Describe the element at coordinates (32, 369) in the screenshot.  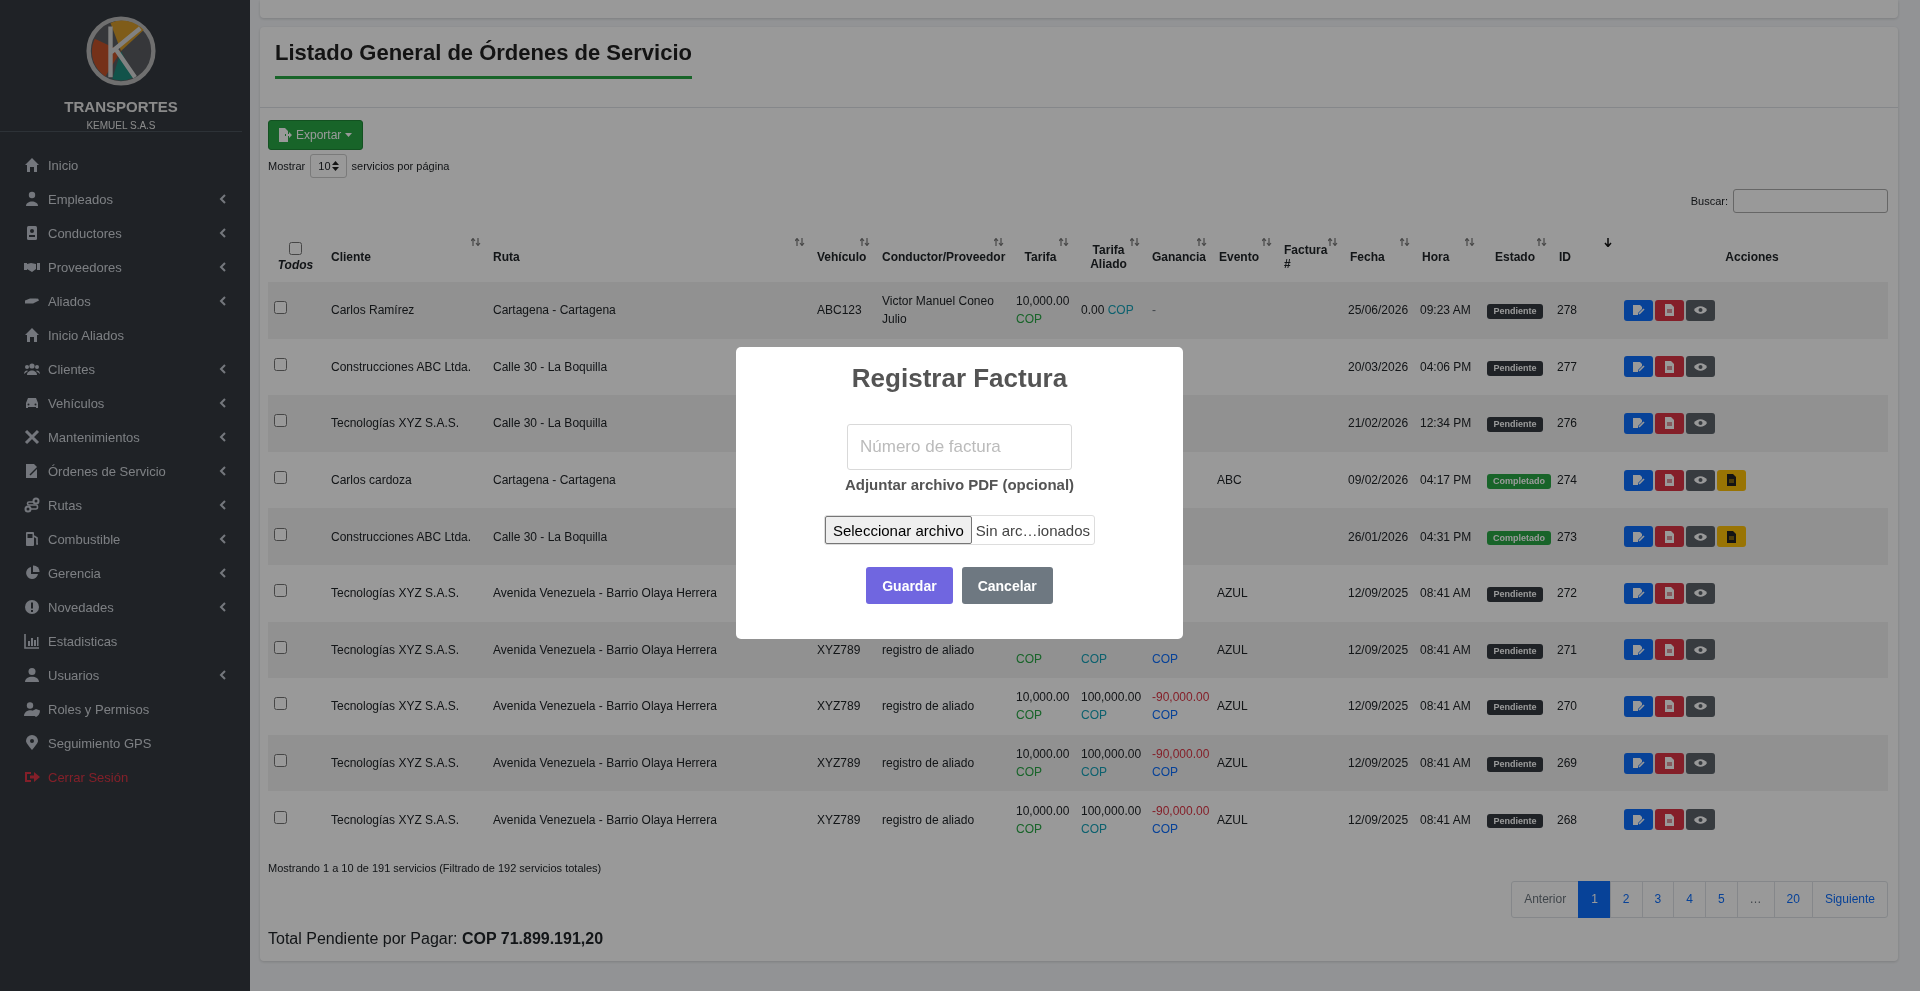
I see `people-icon` at that location.